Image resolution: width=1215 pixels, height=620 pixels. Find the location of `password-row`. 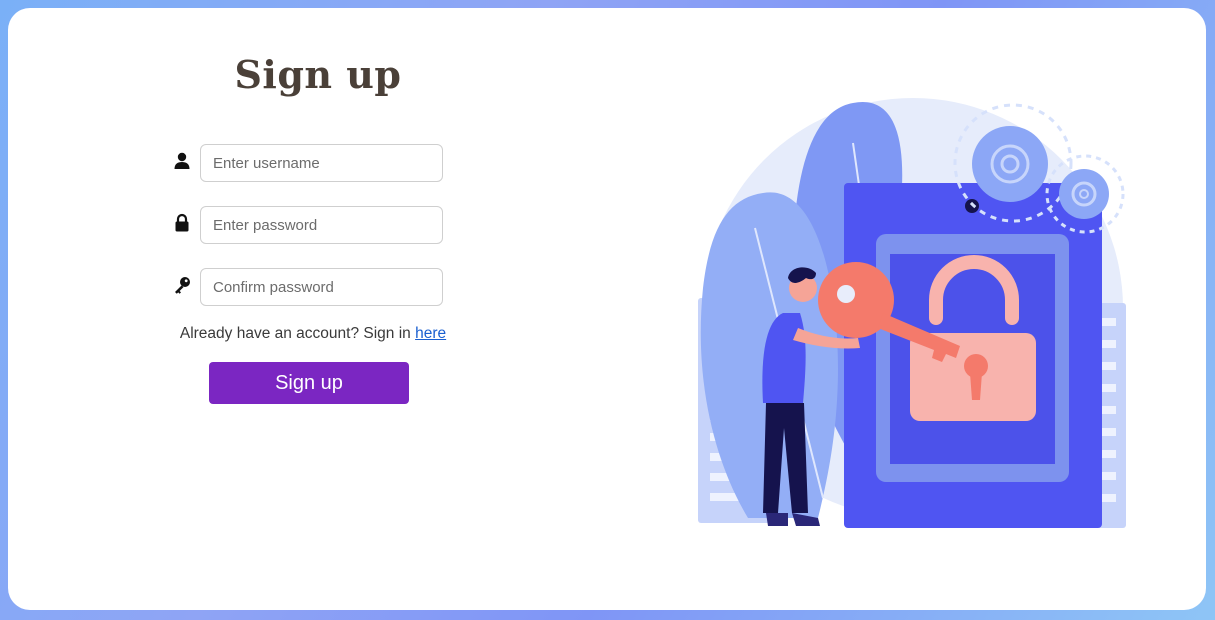

password-row is located at coordinates (311, 225).